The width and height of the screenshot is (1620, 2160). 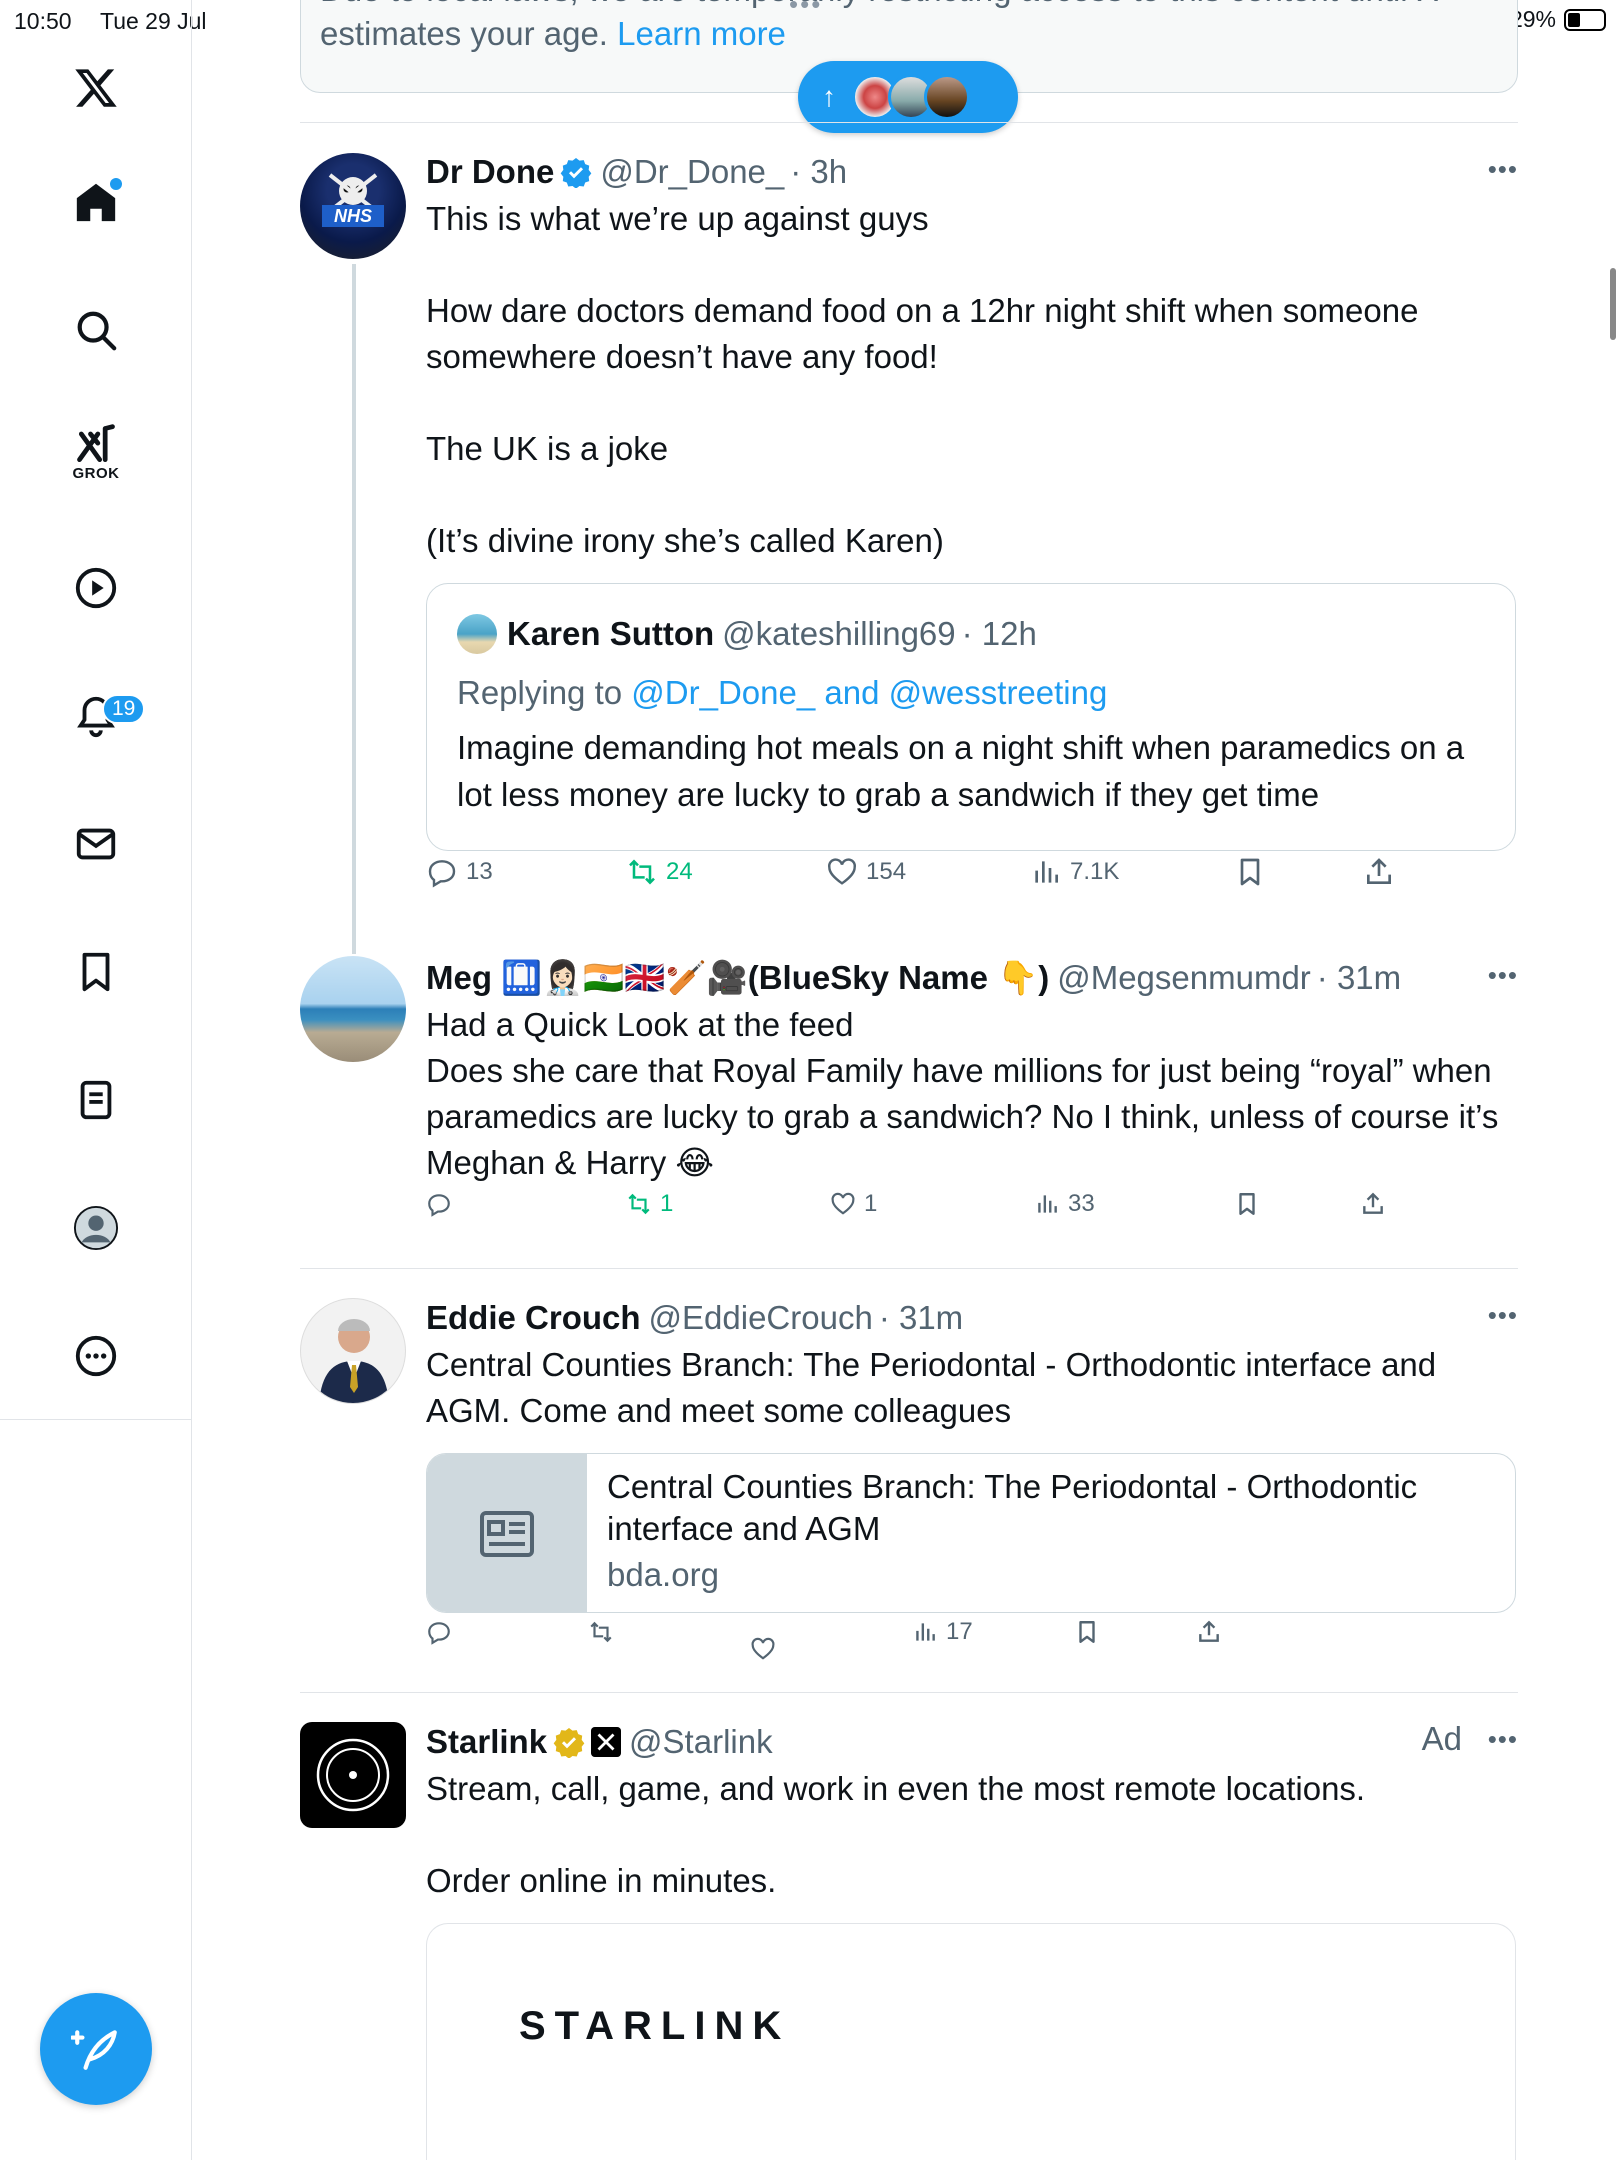 What do you see at coordinates (818, 172) in the screenshot?
I see `tweet-time: · 3h` at bounding box center [818, 172].